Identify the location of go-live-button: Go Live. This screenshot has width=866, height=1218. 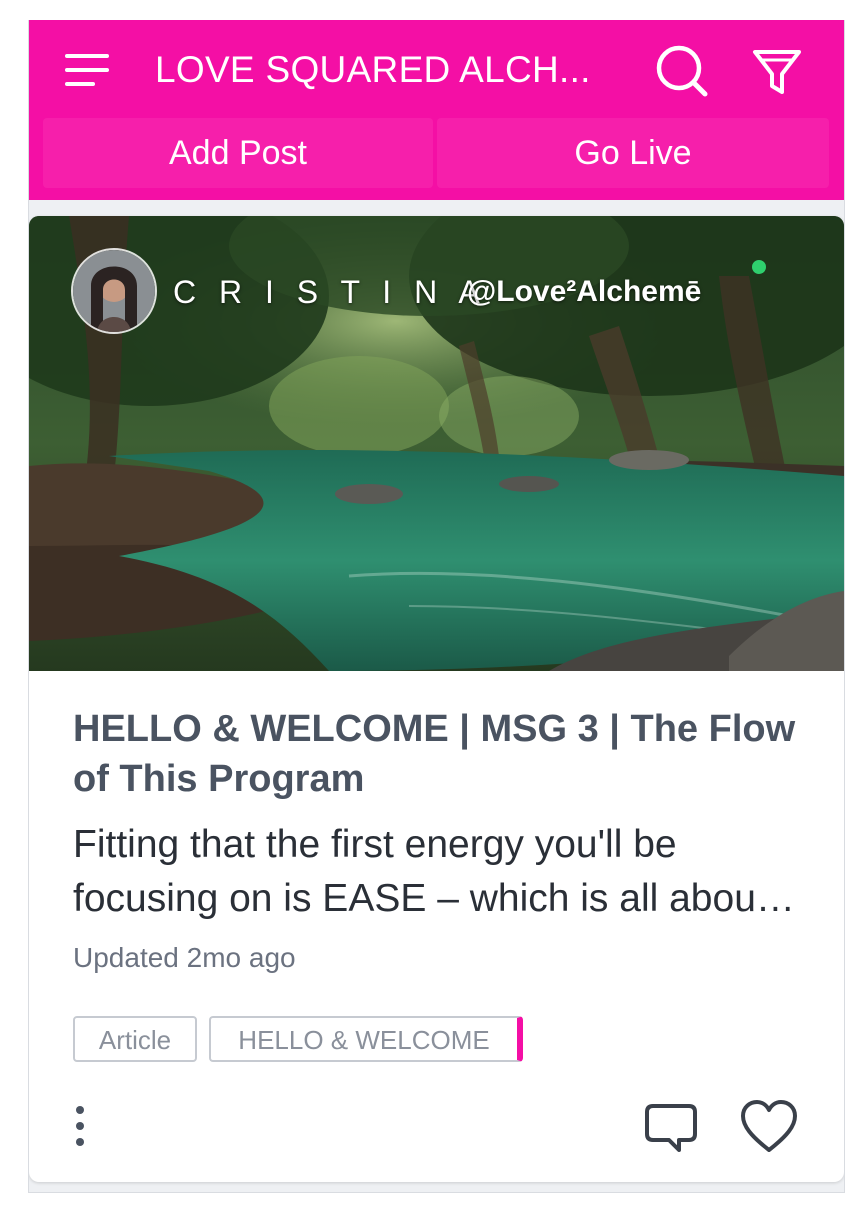
(633, 153).